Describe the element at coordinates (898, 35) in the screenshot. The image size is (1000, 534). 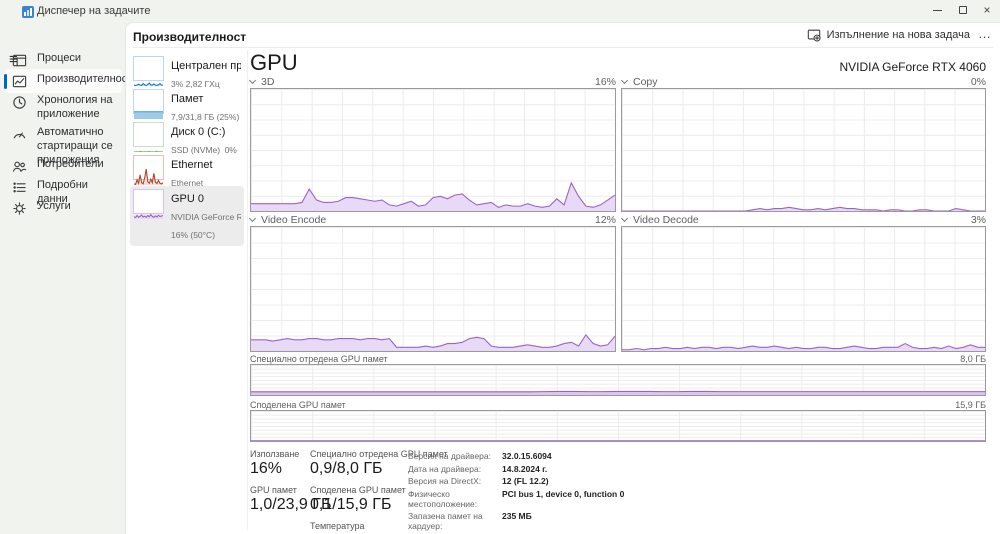
I see `run-new-task-label: Изпълнение на нова задача` at that location.